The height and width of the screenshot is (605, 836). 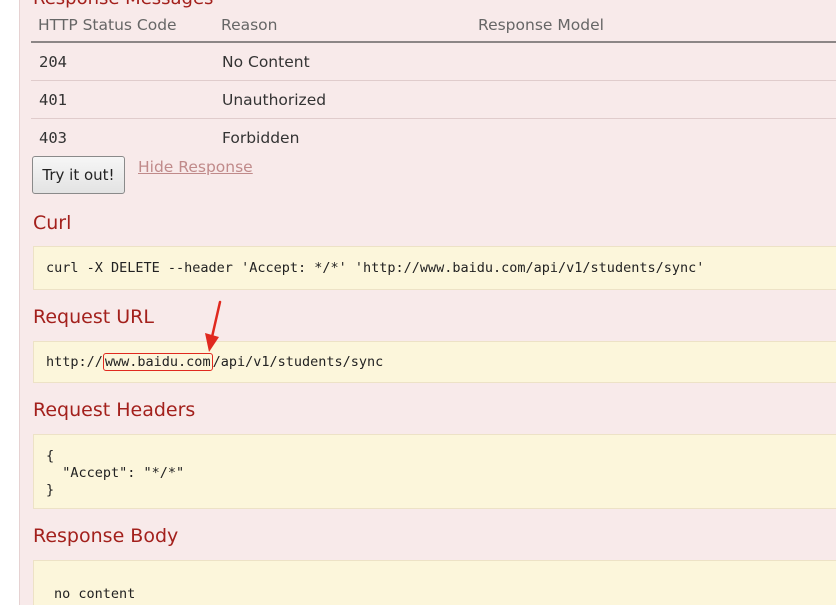 I want to click on try-it-out-button: Try it out!, so click(x=78, y=175).